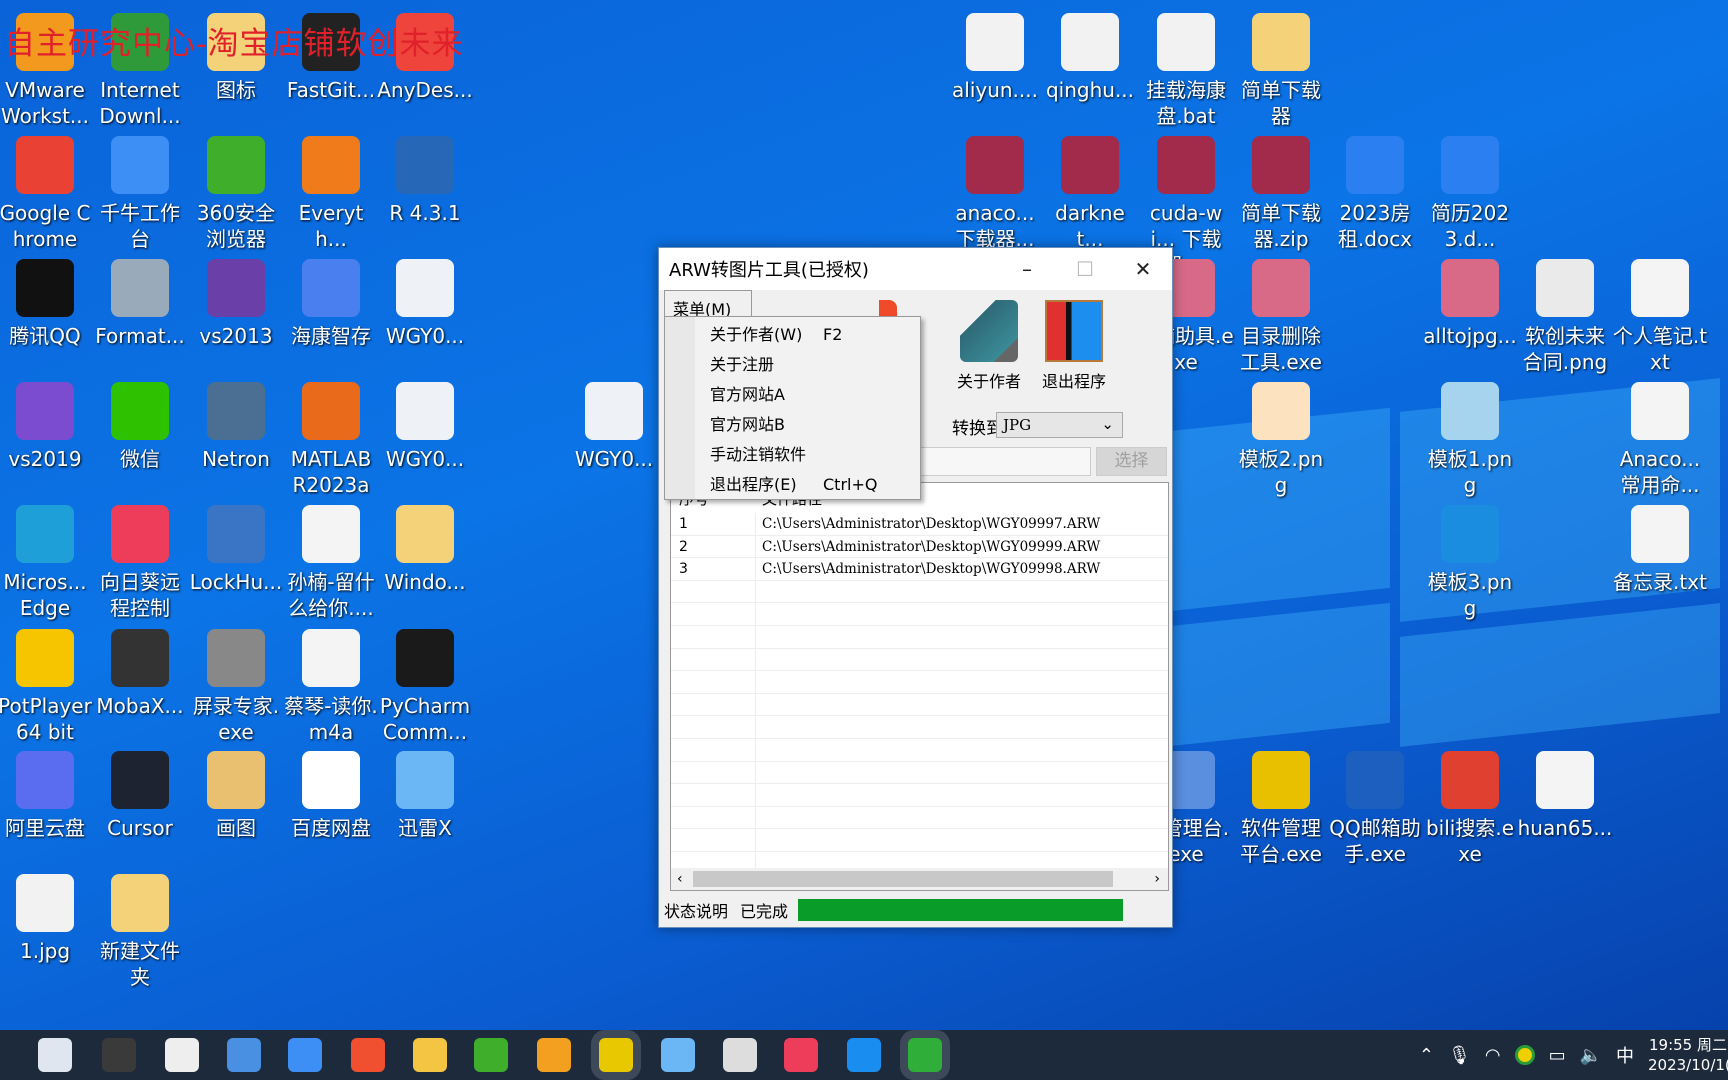 This screenshot has width=1728, height=1080. What do you see at coordinates (1470, 440) in the screenshot?
I see `desktop-icon: 模板1.png` at bounding box center [1470, 440].